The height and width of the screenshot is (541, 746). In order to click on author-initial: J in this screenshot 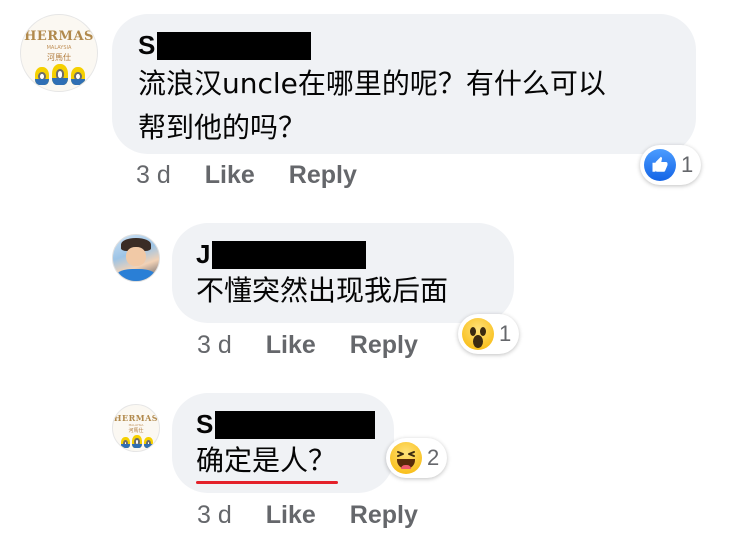, I will do `click(203, 254)`.